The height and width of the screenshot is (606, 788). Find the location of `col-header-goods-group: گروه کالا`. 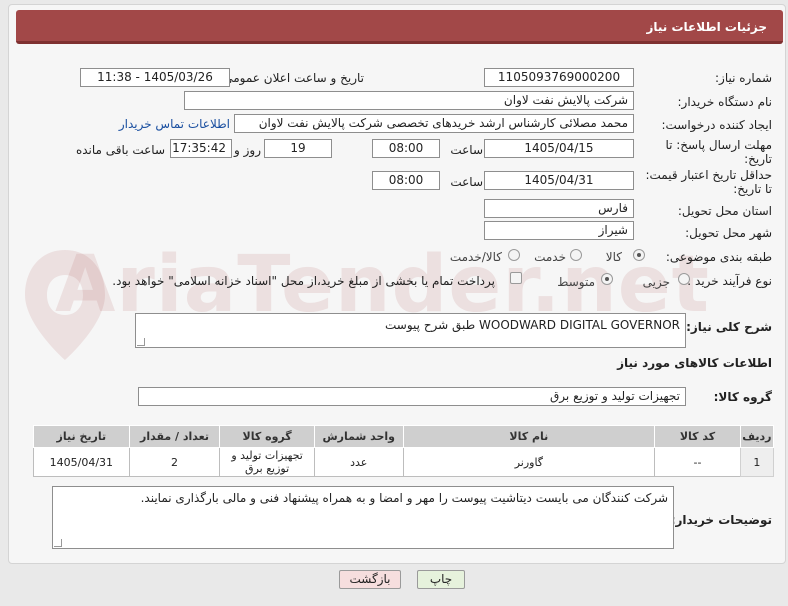

col-header-goods-group: گروه کالا is located at coordinates (267, 436).